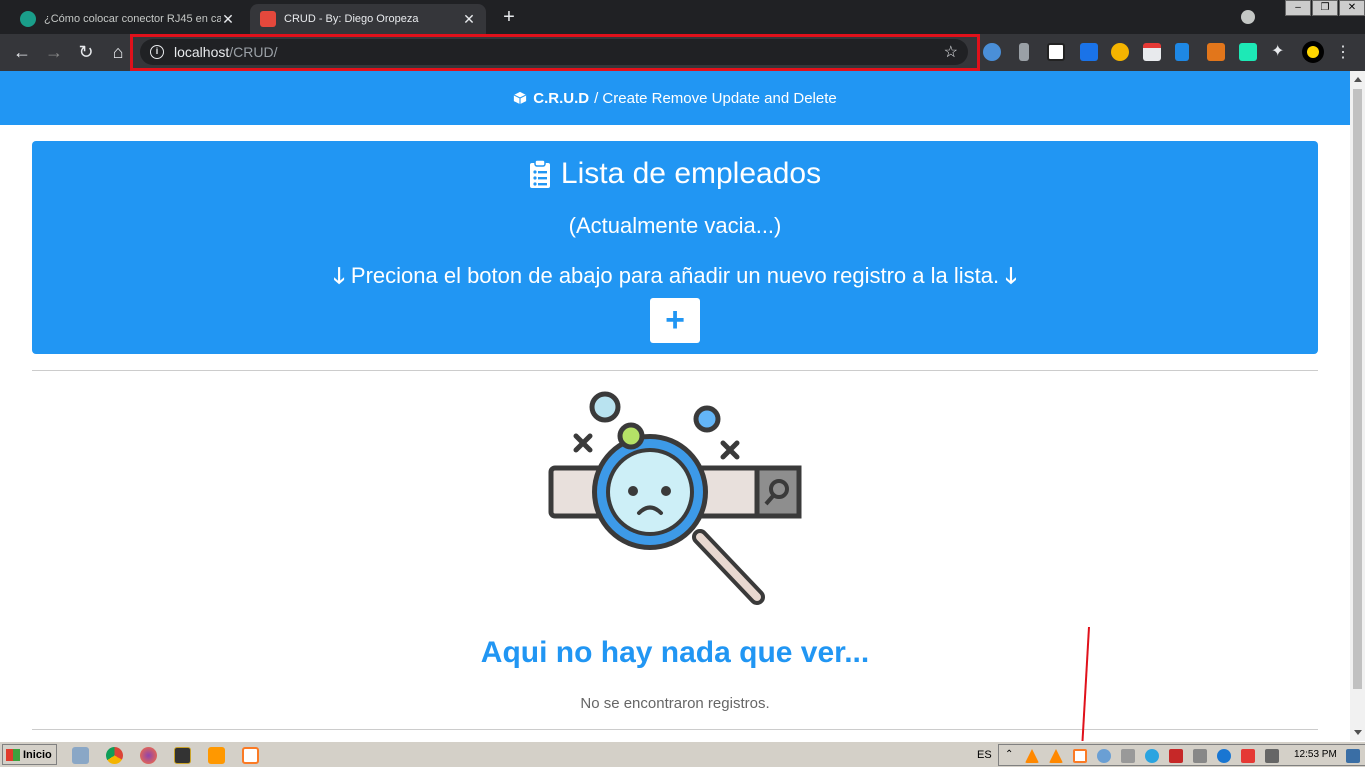  What do you see at coordinates (555, 52) in the screenshot?
I see `address-bar-highlight` at bounding box center [555, 52].